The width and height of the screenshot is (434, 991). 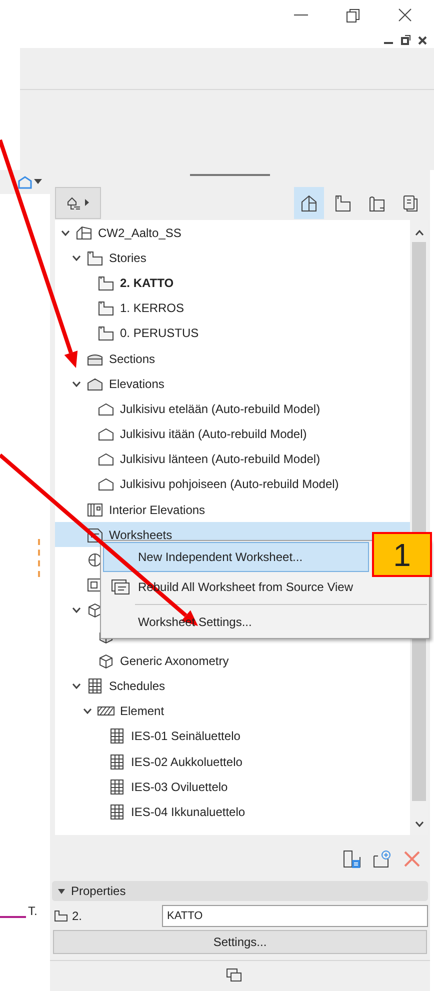 I want to click on story-number: 2., so click(x=78, y=916).